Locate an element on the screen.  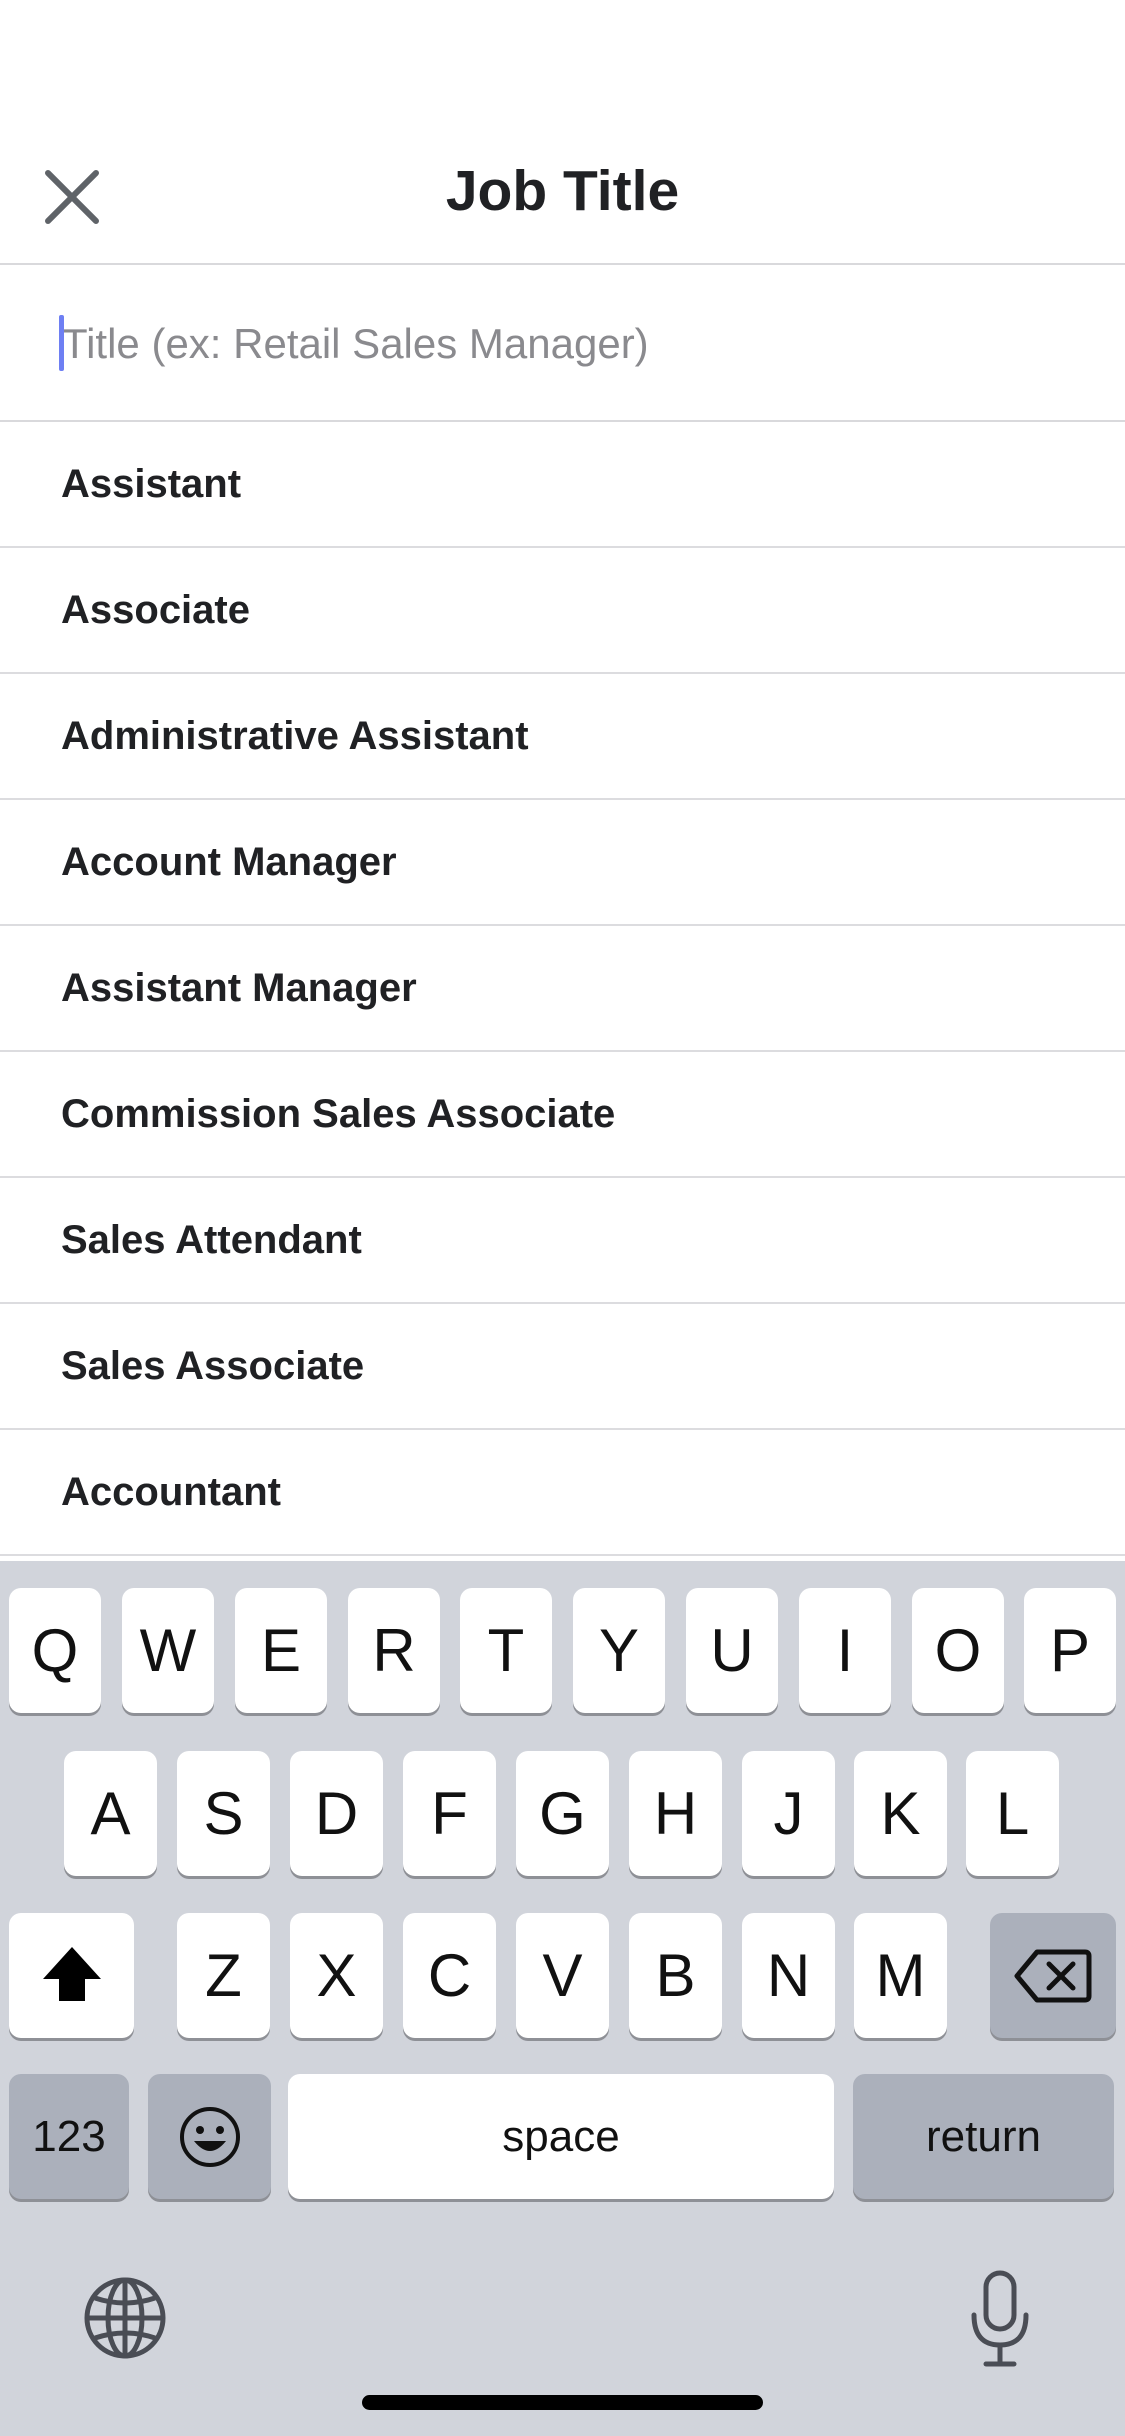
dictation-button is located at coordinates (1000, 2319).